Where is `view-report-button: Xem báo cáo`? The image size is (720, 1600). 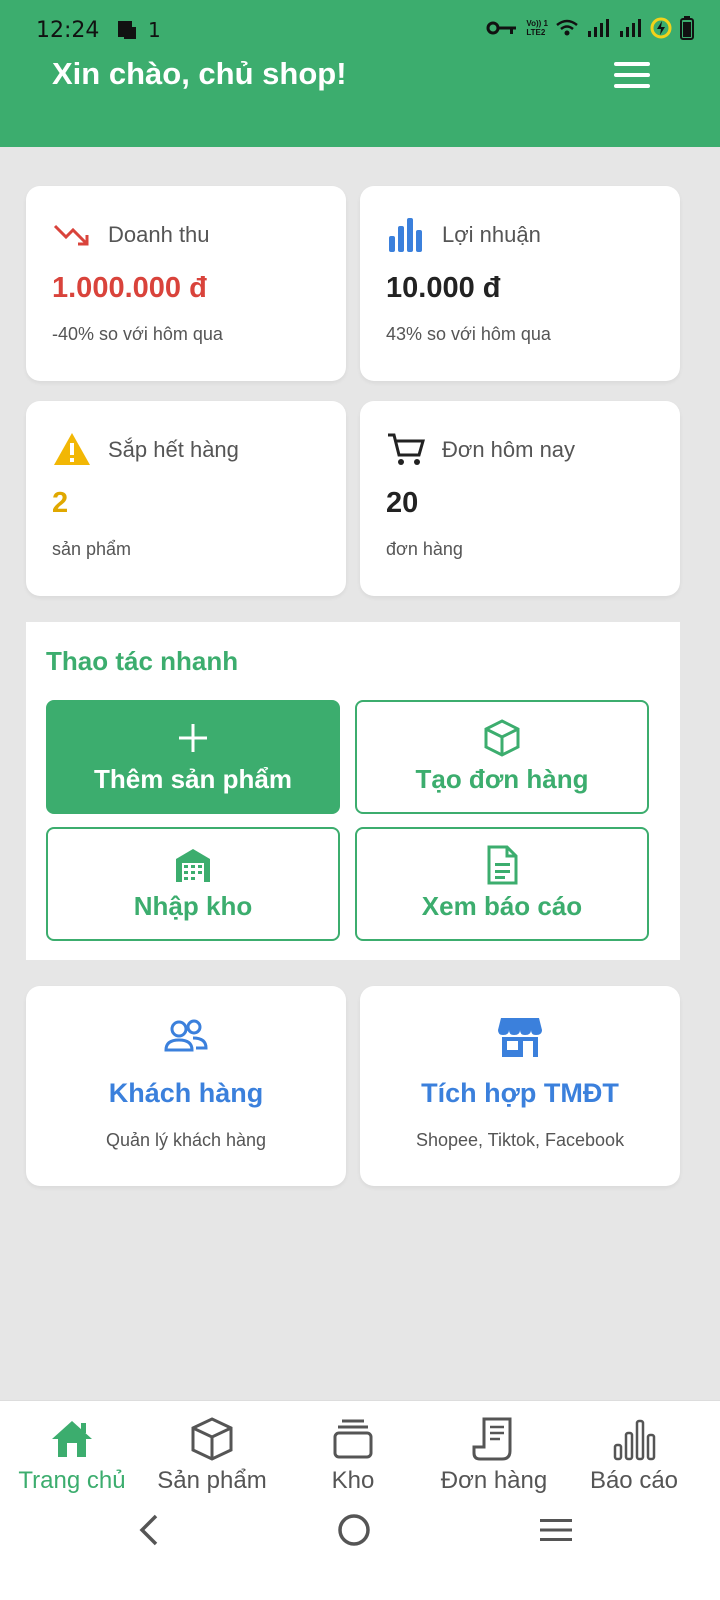 view-report-button: Xem báo cáo is located at coordinates (502, 884).